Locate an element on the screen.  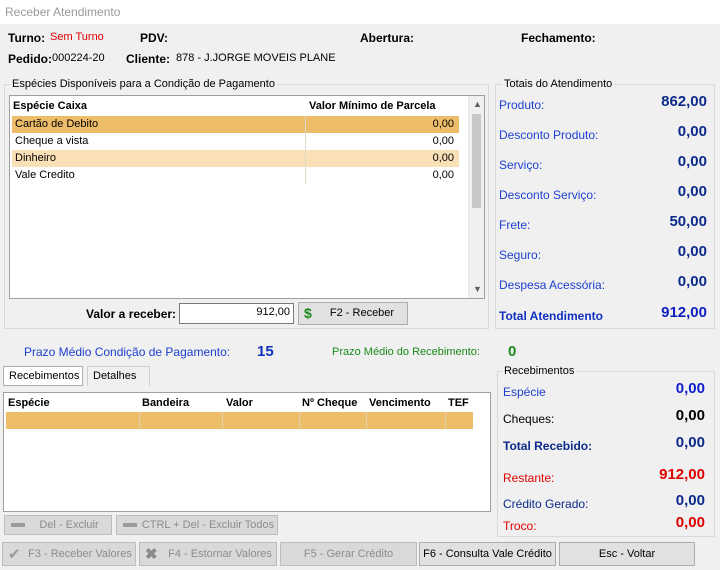
scroll-down-icon: ▼ is located at coordinates (477, 289).